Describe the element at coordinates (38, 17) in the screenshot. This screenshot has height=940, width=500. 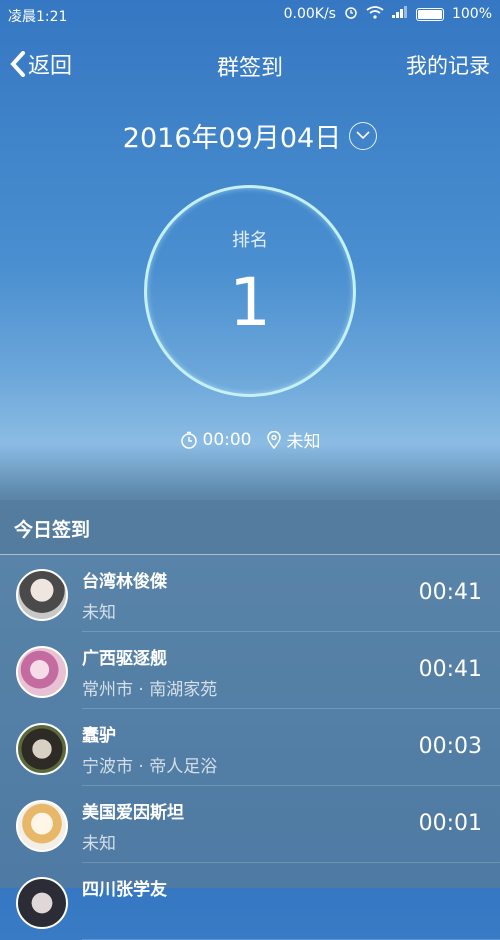
I see `status-time: 凌晨1:21` at that location.